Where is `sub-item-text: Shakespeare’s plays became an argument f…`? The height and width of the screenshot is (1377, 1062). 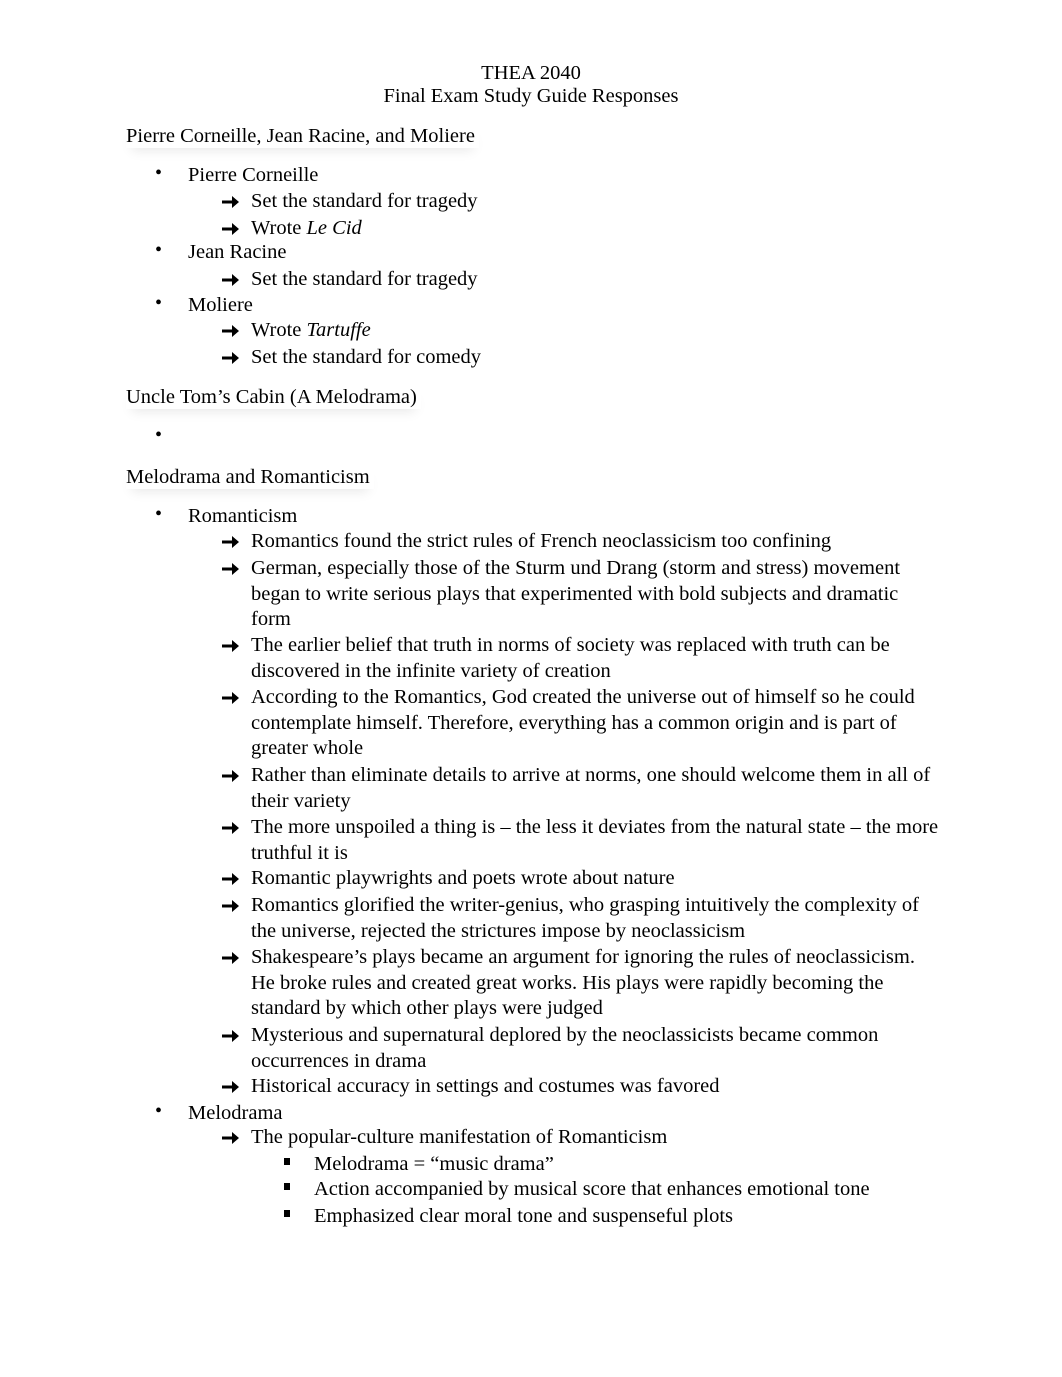 sub-item-text: Shakespeare’s plays became an argument f… is located at coordinates (583, 982).